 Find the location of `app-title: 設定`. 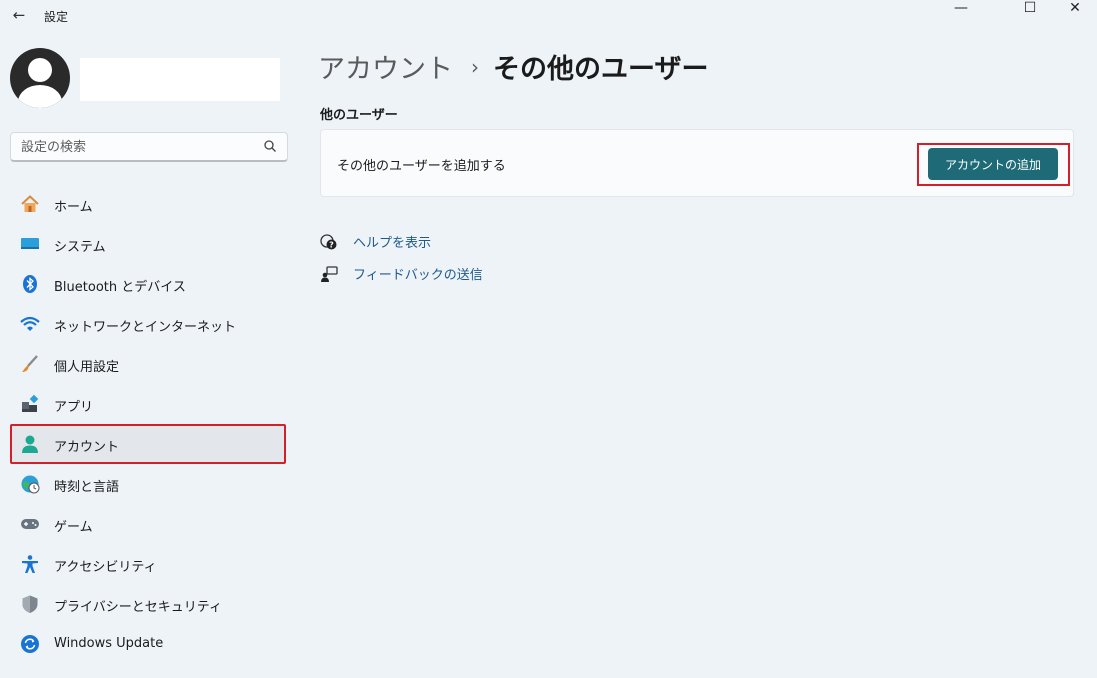

app-title: 設定 is located at coordinates (56, 17).